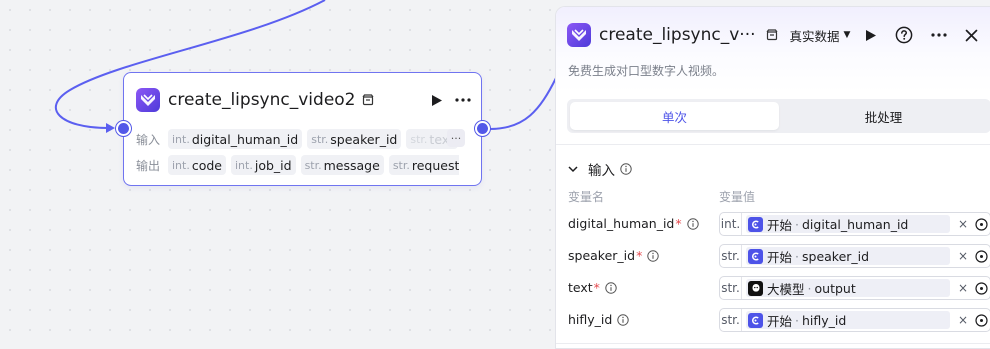 The image size is (990, 349). I want to click on data-source-dropdown: 真实数据 ▼, so click(820, 35).